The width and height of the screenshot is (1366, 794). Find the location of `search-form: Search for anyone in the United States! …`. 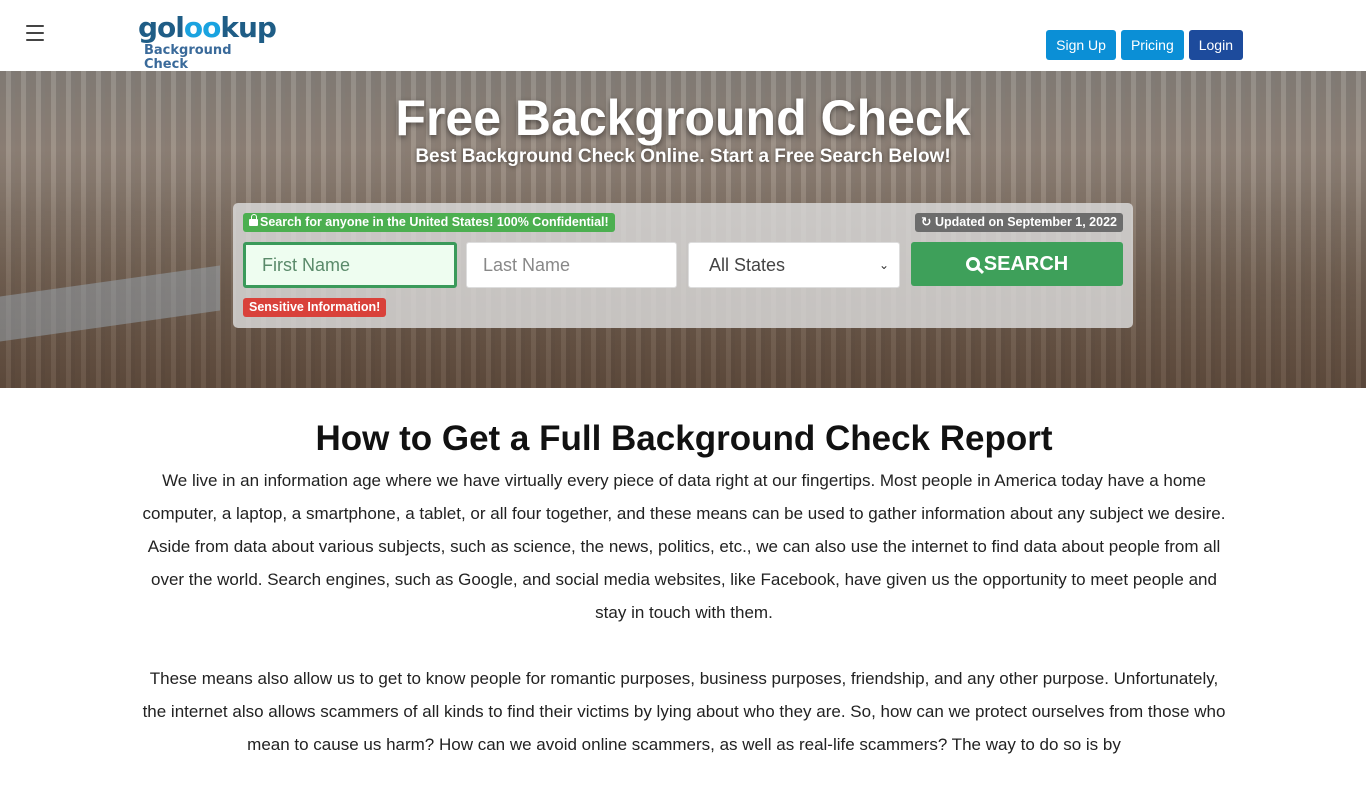

search-form: Search for anyone in the United States! … is located at coordinates (683, 265).